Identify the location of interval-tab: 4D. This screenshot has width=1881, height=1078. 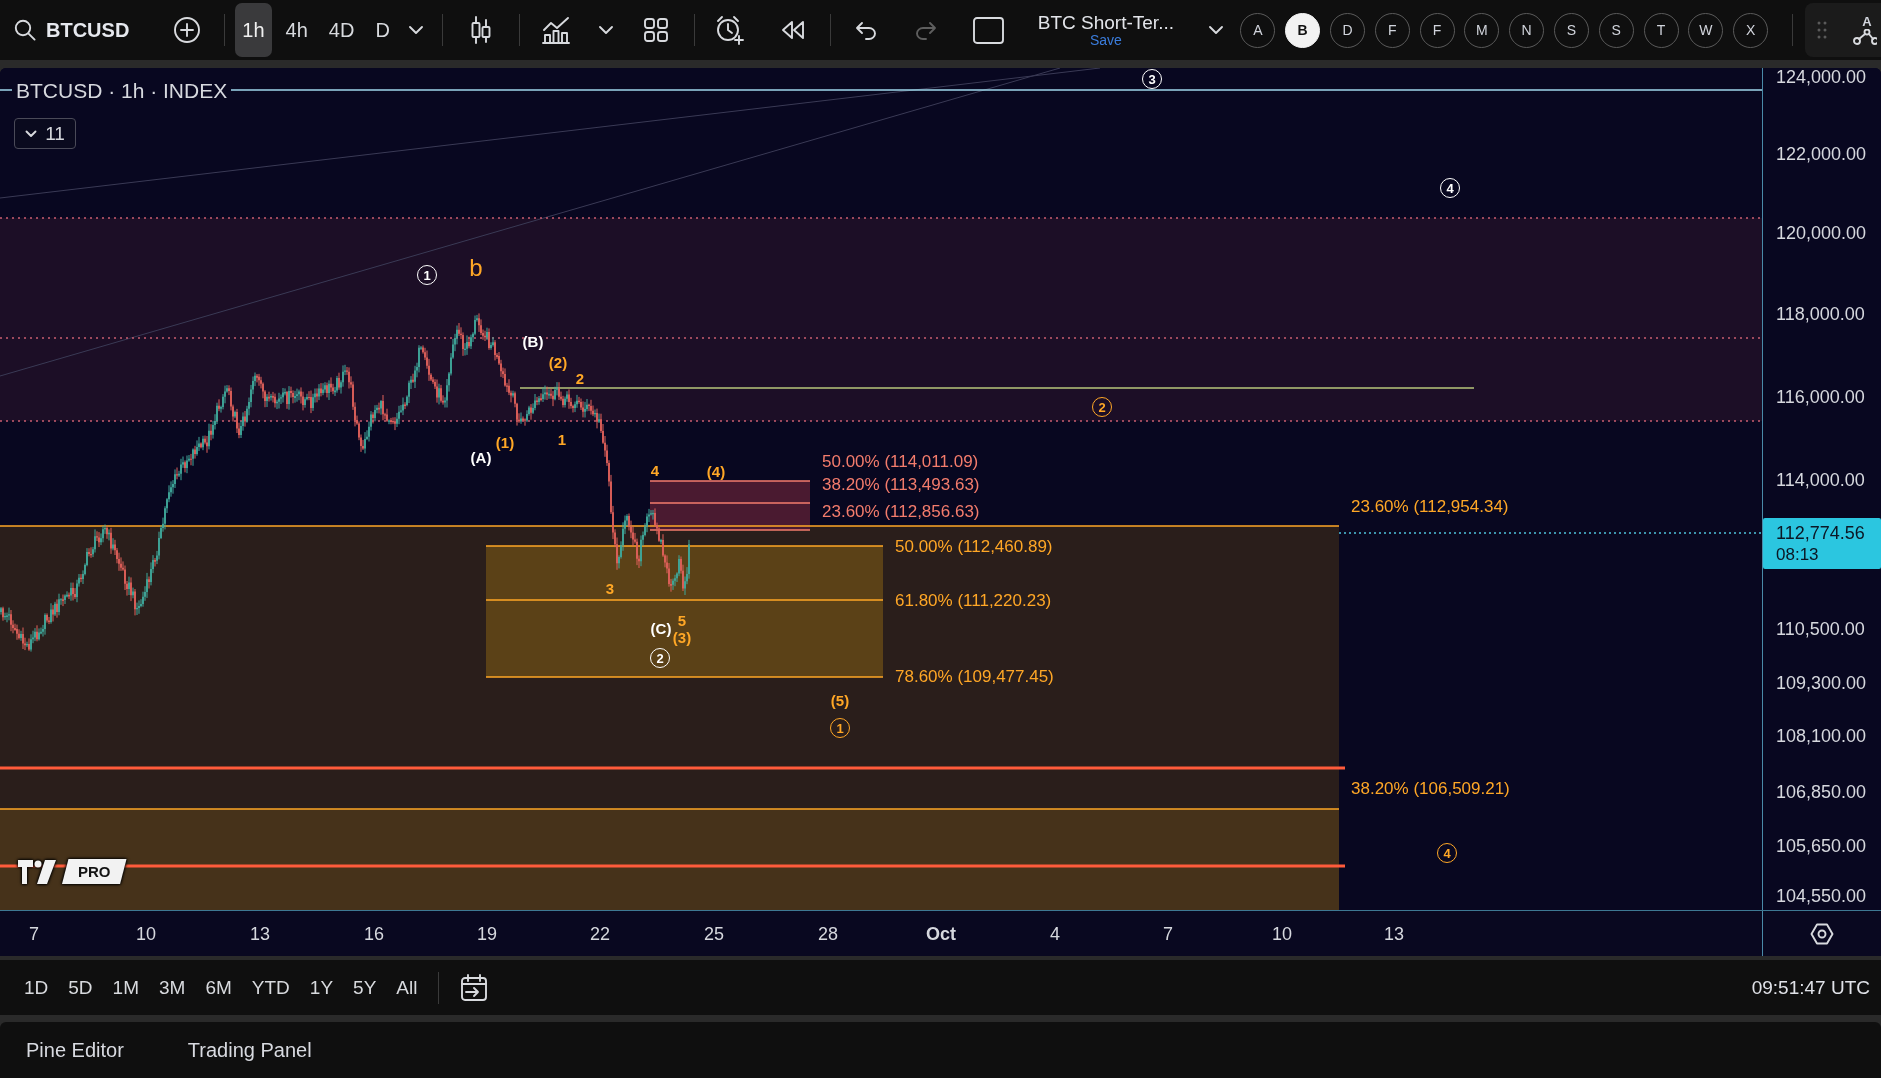
(341, 30).